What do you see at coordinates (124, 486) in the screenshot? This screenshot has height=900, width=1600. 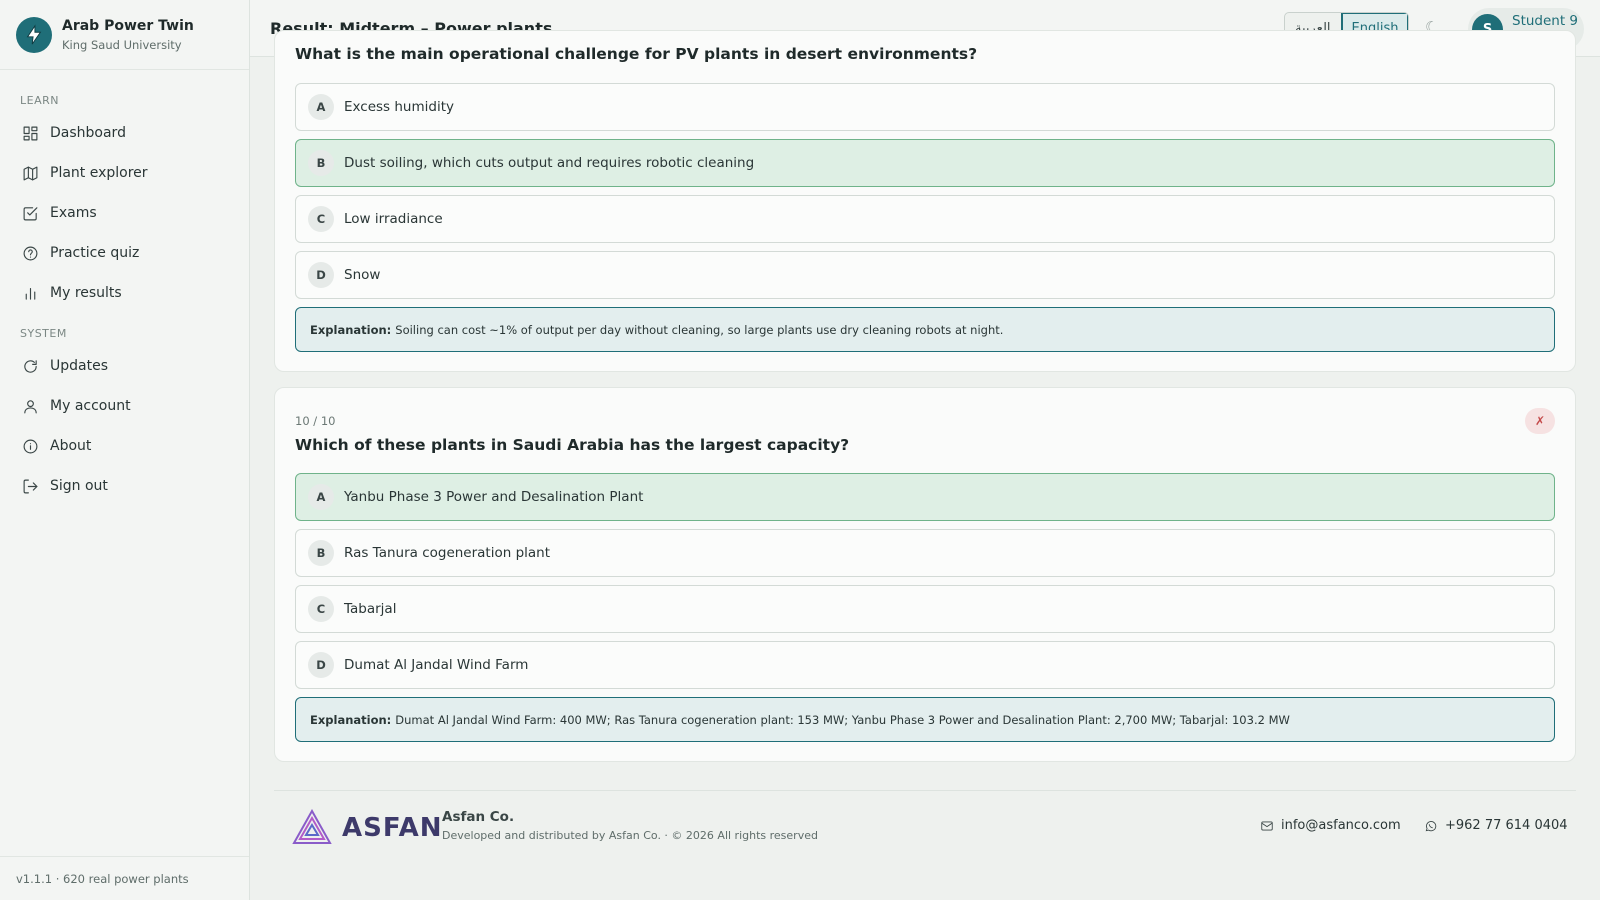 I see `sidebar-item-sign-out: Sign out` at bounding box center [124, 486].